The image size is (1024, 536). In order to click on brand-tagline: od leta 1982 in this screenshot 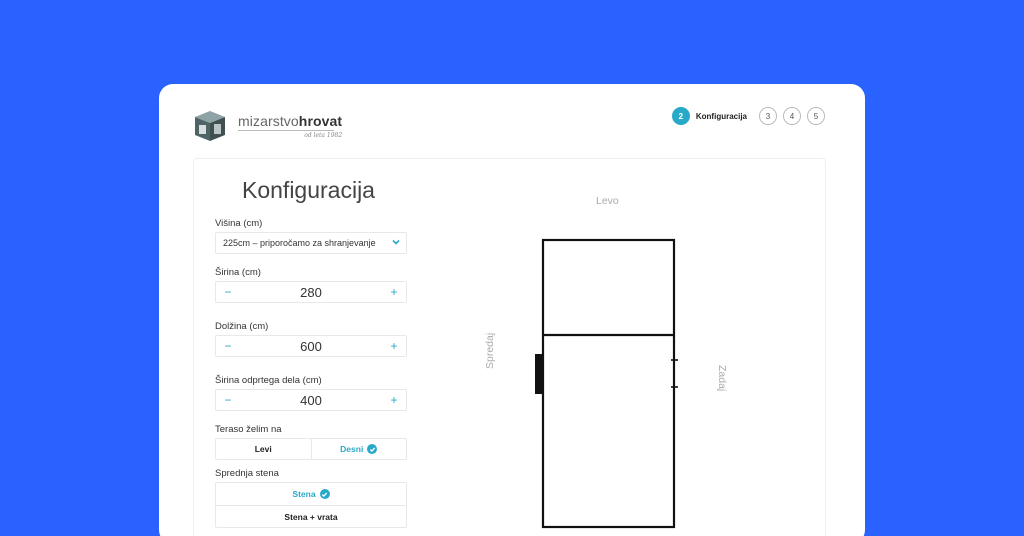, I will do `click(323, 135)`.